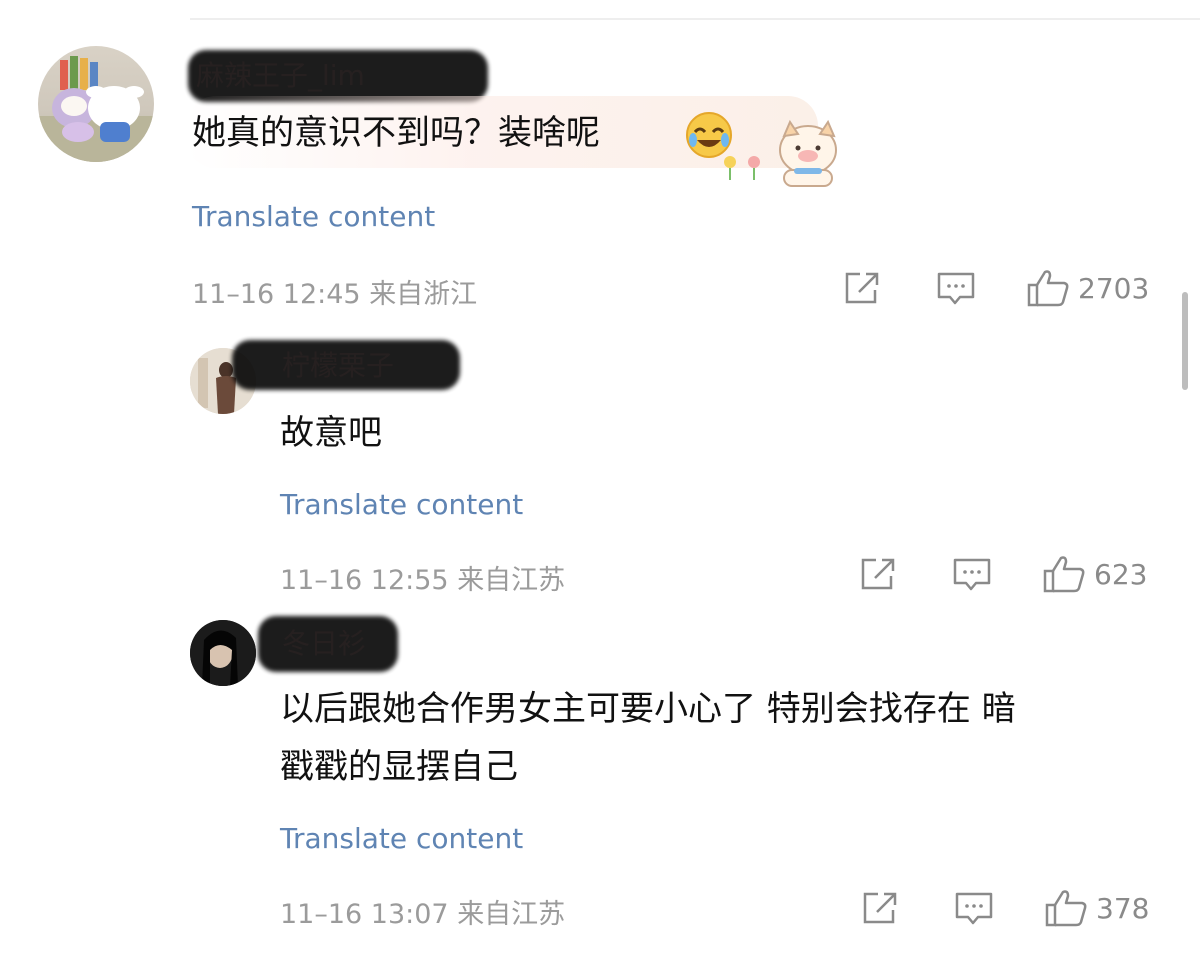 The height and width of the screenshot is (957, 1200). Describe the element at coordinates (399, 767) in the screenshot. I see `comment-text-line-2: 戳戳的显摆自己` at that location.